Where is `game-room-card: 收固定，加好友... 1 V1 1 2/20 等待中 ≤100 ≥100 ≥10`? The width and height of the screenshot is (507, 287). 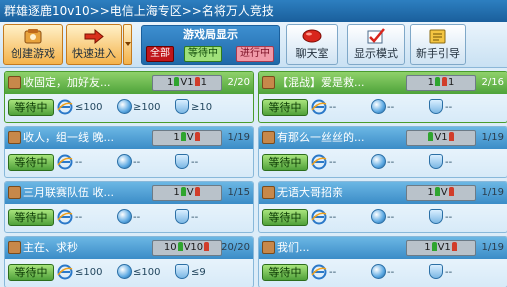
game-room-card: 收固定，加好友... 1 V1 1 2/20 等待中 ≤100 ≥100 ≥10 is located at coordinates (129, 97).